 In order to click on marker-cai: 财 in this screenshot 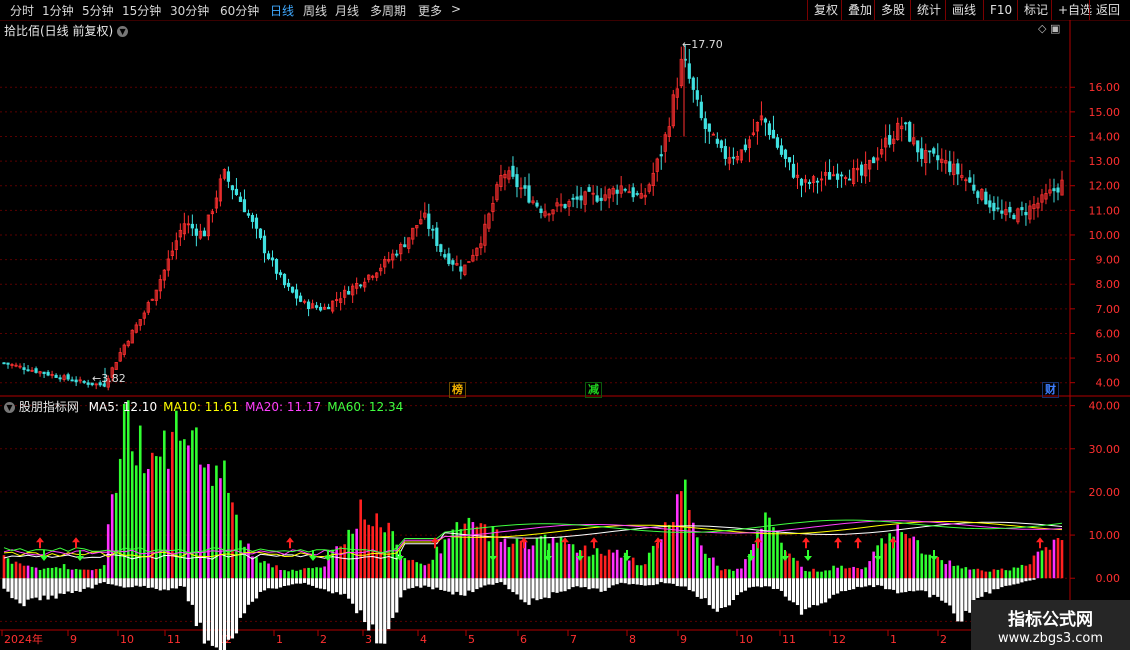, I will do `click(1050, 390)`.